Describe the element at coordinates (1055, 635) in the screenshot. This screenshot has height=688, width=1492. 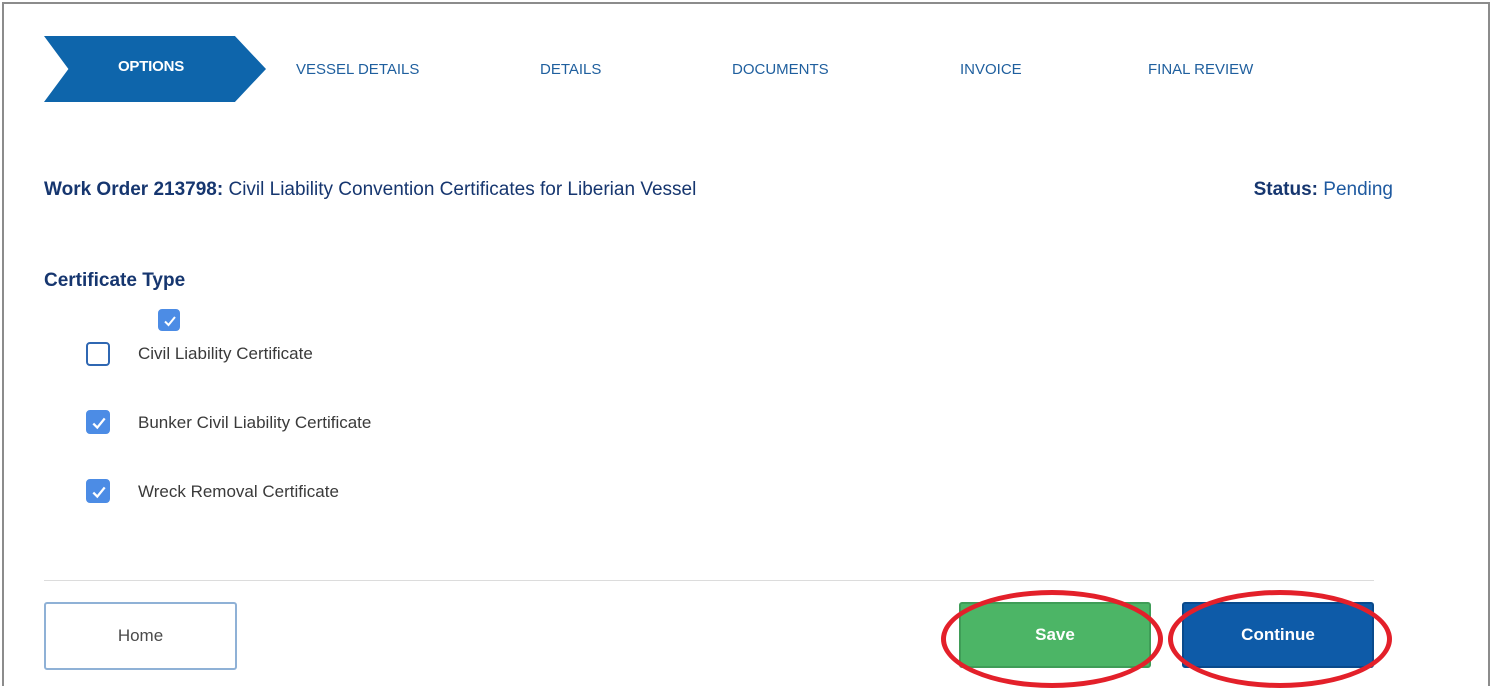
I see `save-button: Save` at that location.